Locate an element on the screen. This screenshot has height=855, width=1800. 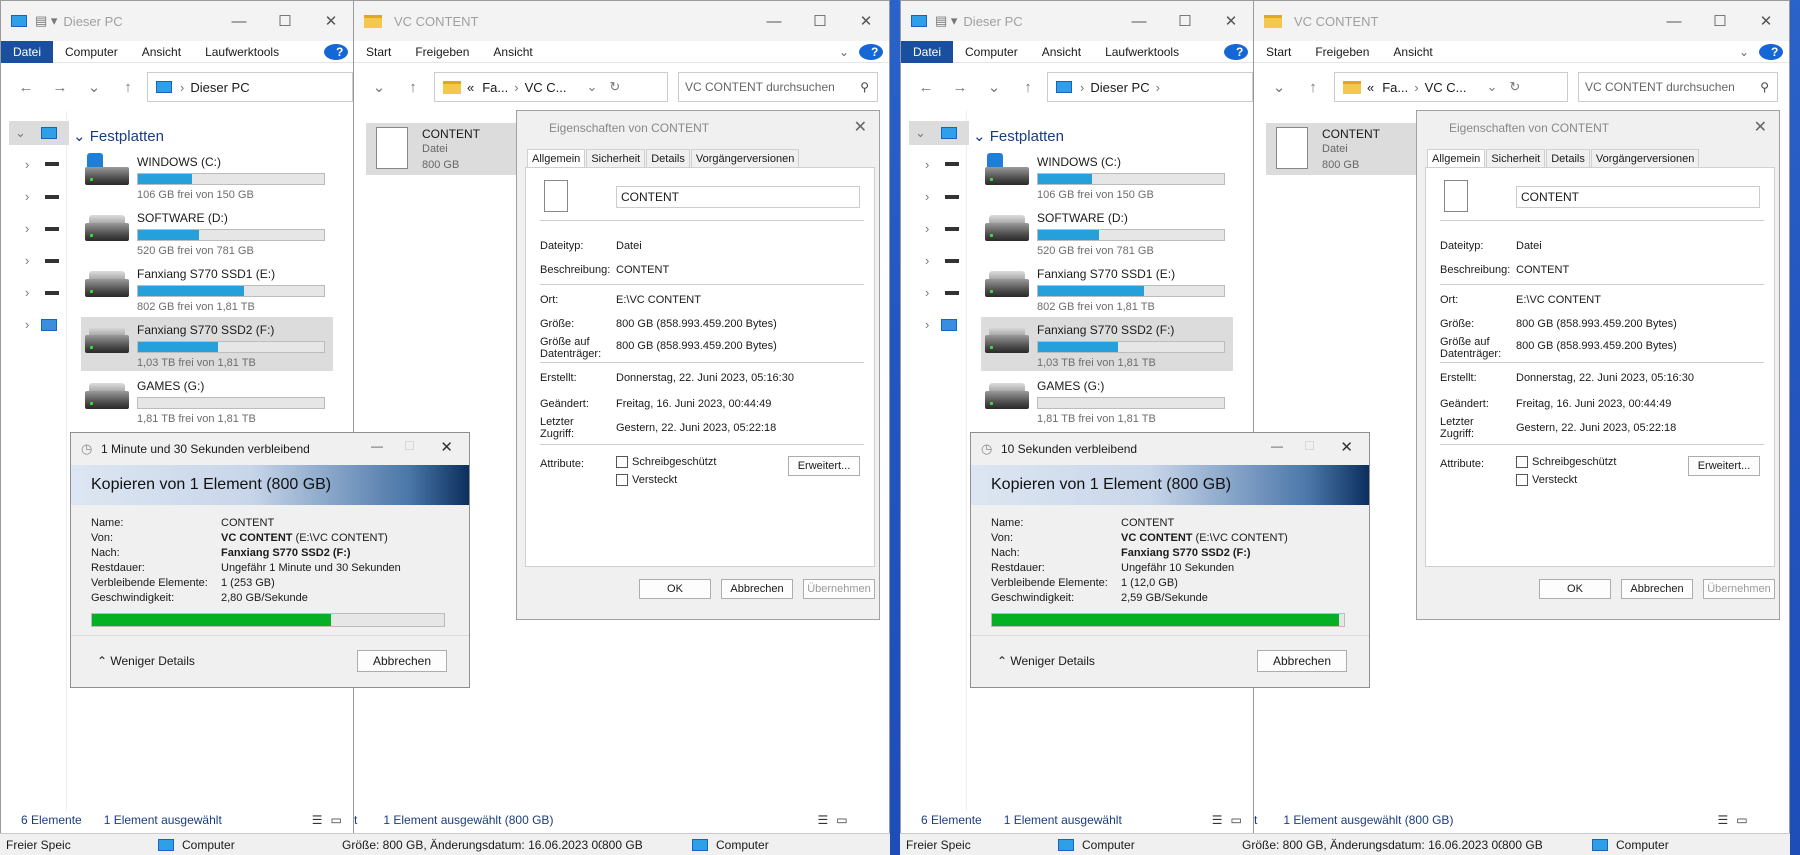
address-bar: « Fa... › VC C... ⌄ ↻ is located at coordinates (551, 87).